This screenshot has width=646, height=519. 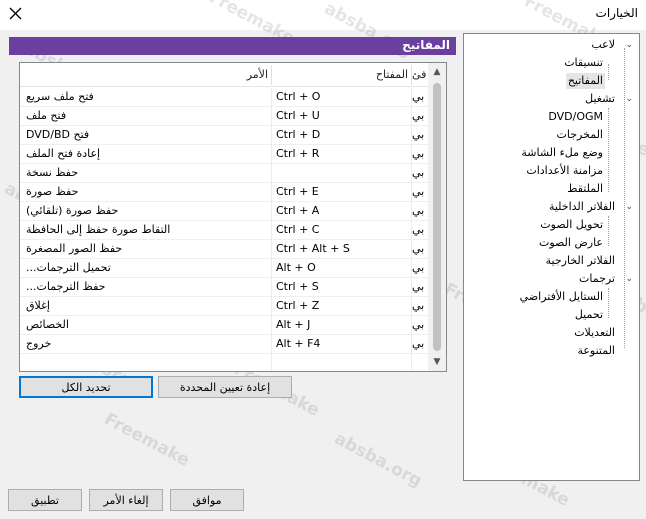 What do you see at coordinates (58, 134) in the screenshot?
I see `command-cell: فتح DVD/BD` at bounding box center [58, 134].